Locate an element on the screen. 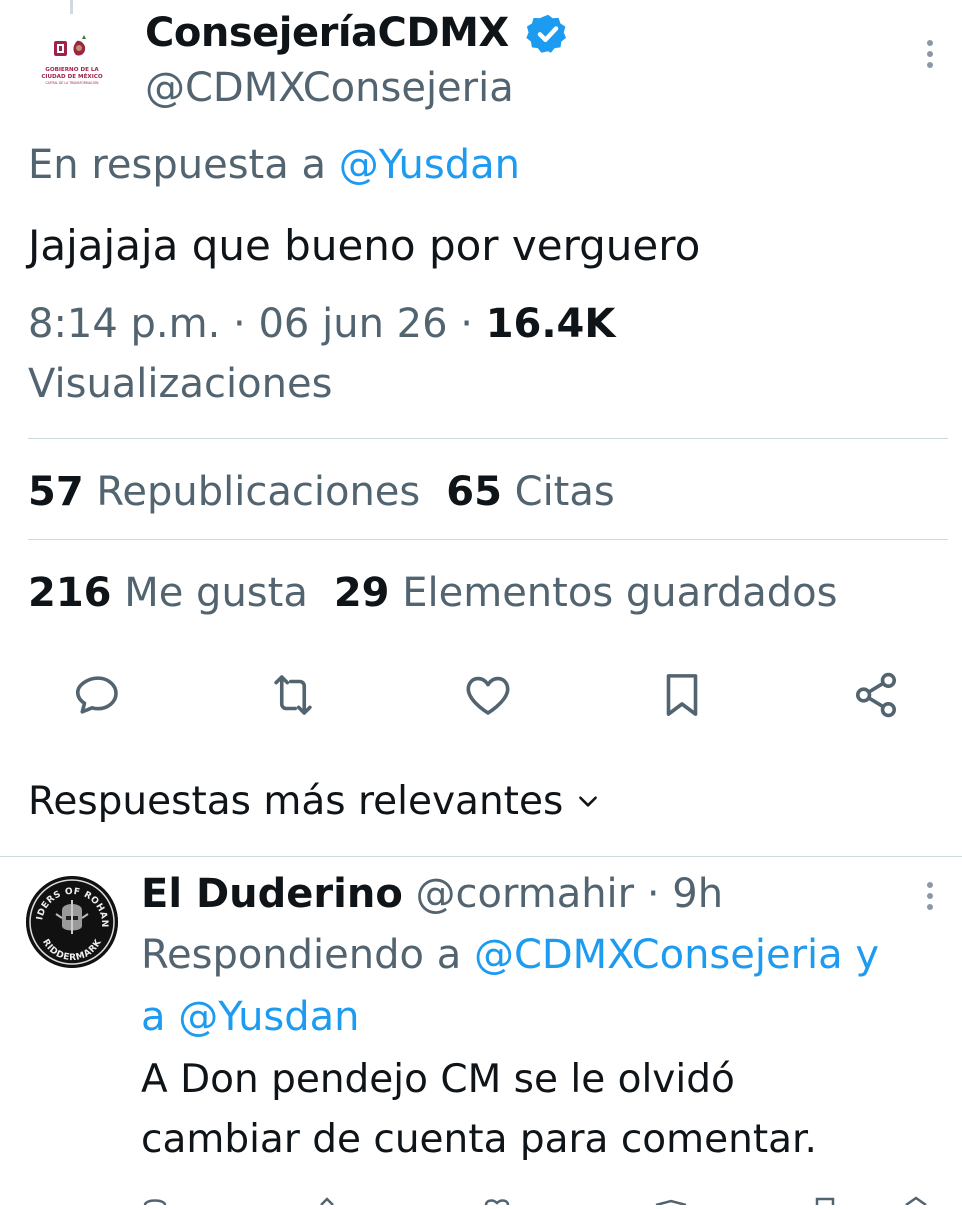  reply-prefix: En respuesta a is located at coordinates (183, 165).